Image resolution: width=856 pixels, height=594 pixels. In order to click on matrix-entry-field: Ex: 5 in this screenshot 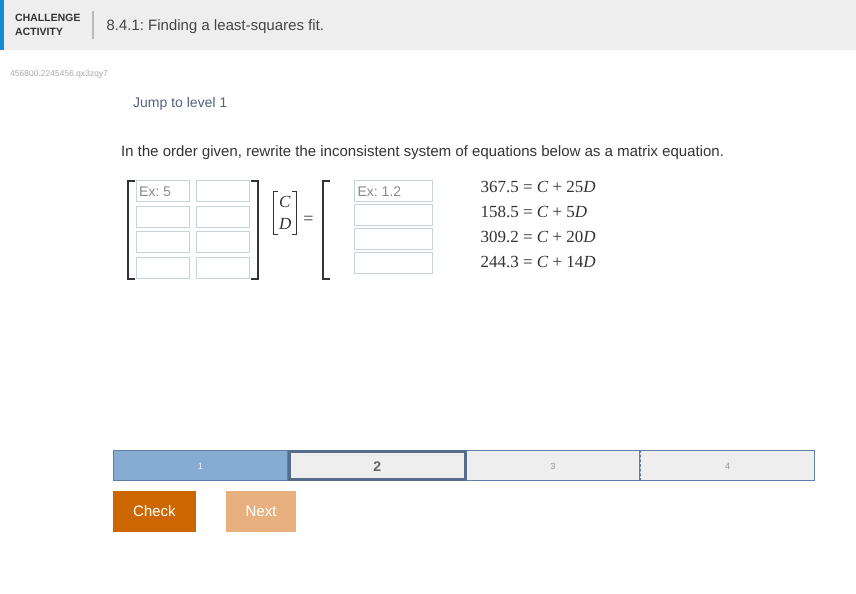, I will do `click(163, 191)`.